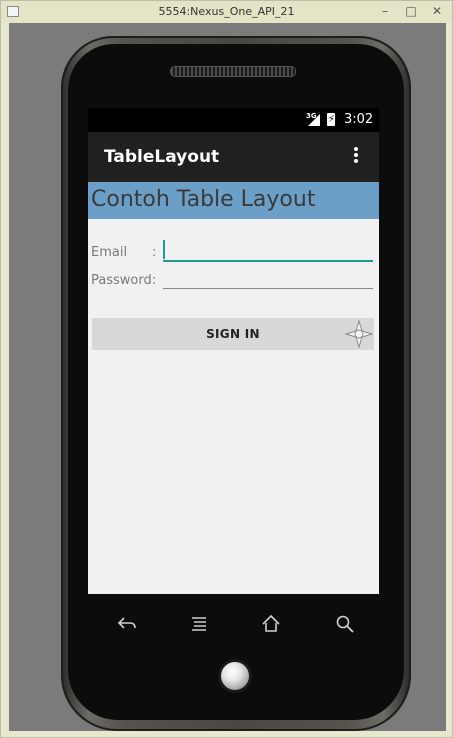 This screenshot has height=738, width=453. I want to click on email-label: Email, so click(109, 252).